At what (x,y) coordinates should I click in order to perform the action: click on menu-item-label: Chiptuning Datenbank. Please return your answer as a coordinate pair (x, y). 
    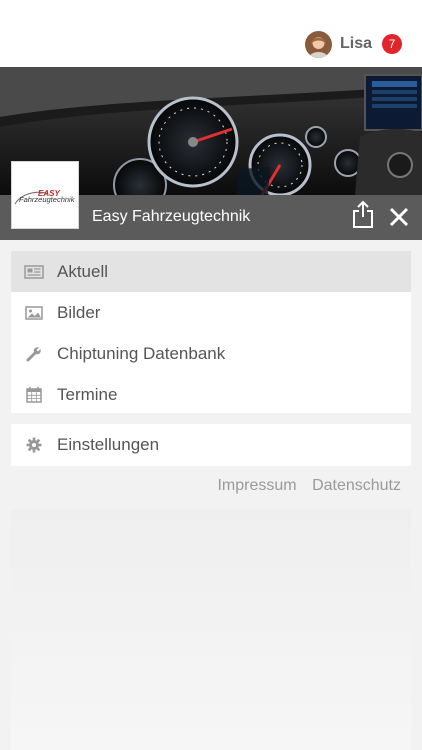
    Looking at the image, I should click on (141, 353).